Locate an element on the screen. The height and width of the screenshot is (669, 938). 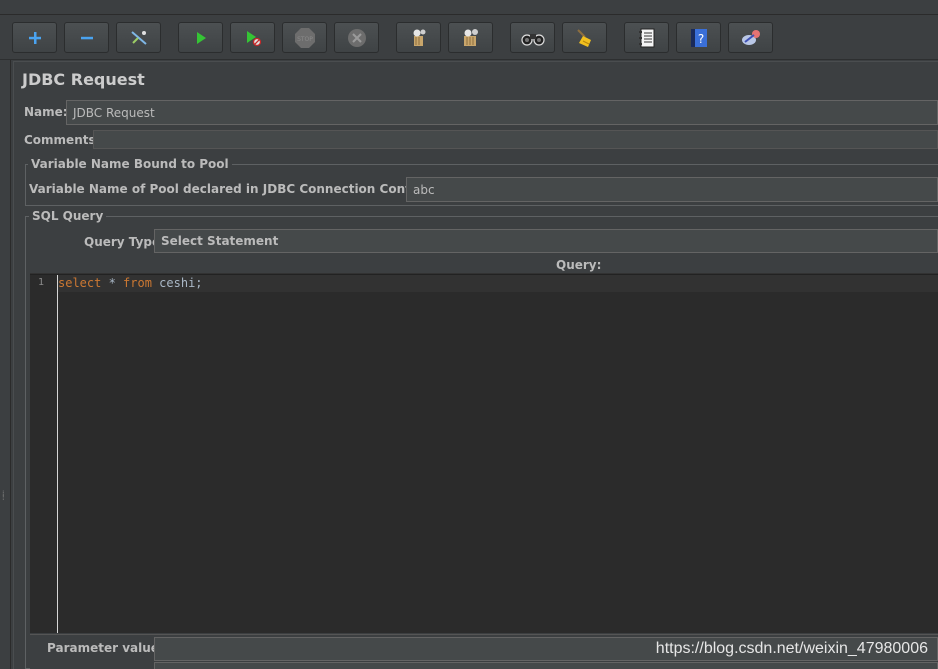
toolbar: STOP ? is located at coordinates (469, 37).